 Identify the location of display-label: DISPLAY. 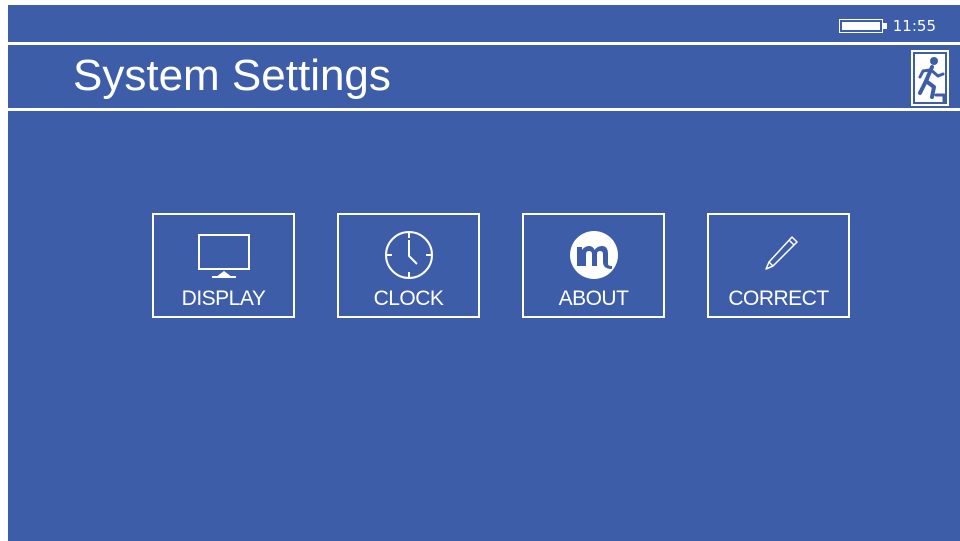
(223, 298).